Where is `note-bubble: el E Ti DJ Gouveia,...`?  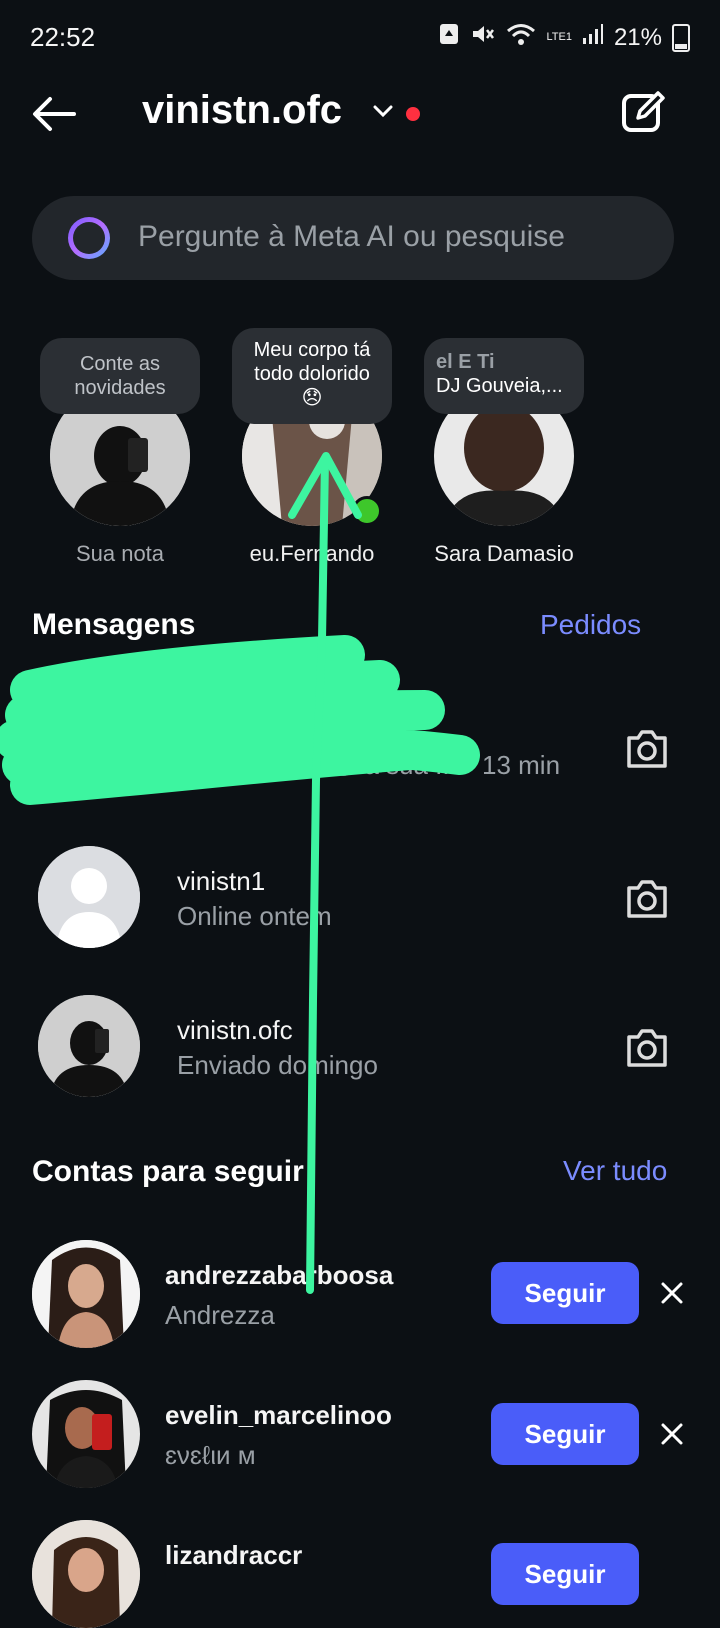 note-bubble: el E Ti DJ Gouveia,... is located at coordinates (504, 376).